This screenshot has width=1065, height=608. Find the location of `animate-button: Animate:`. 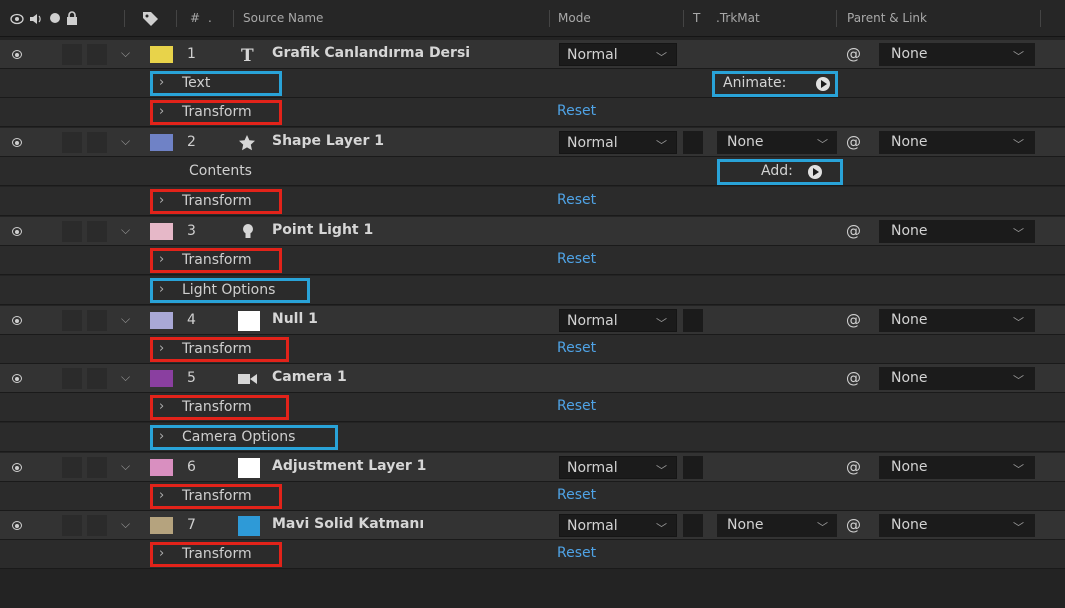

animate-button: Animate: is located at coordinates (775, 84).